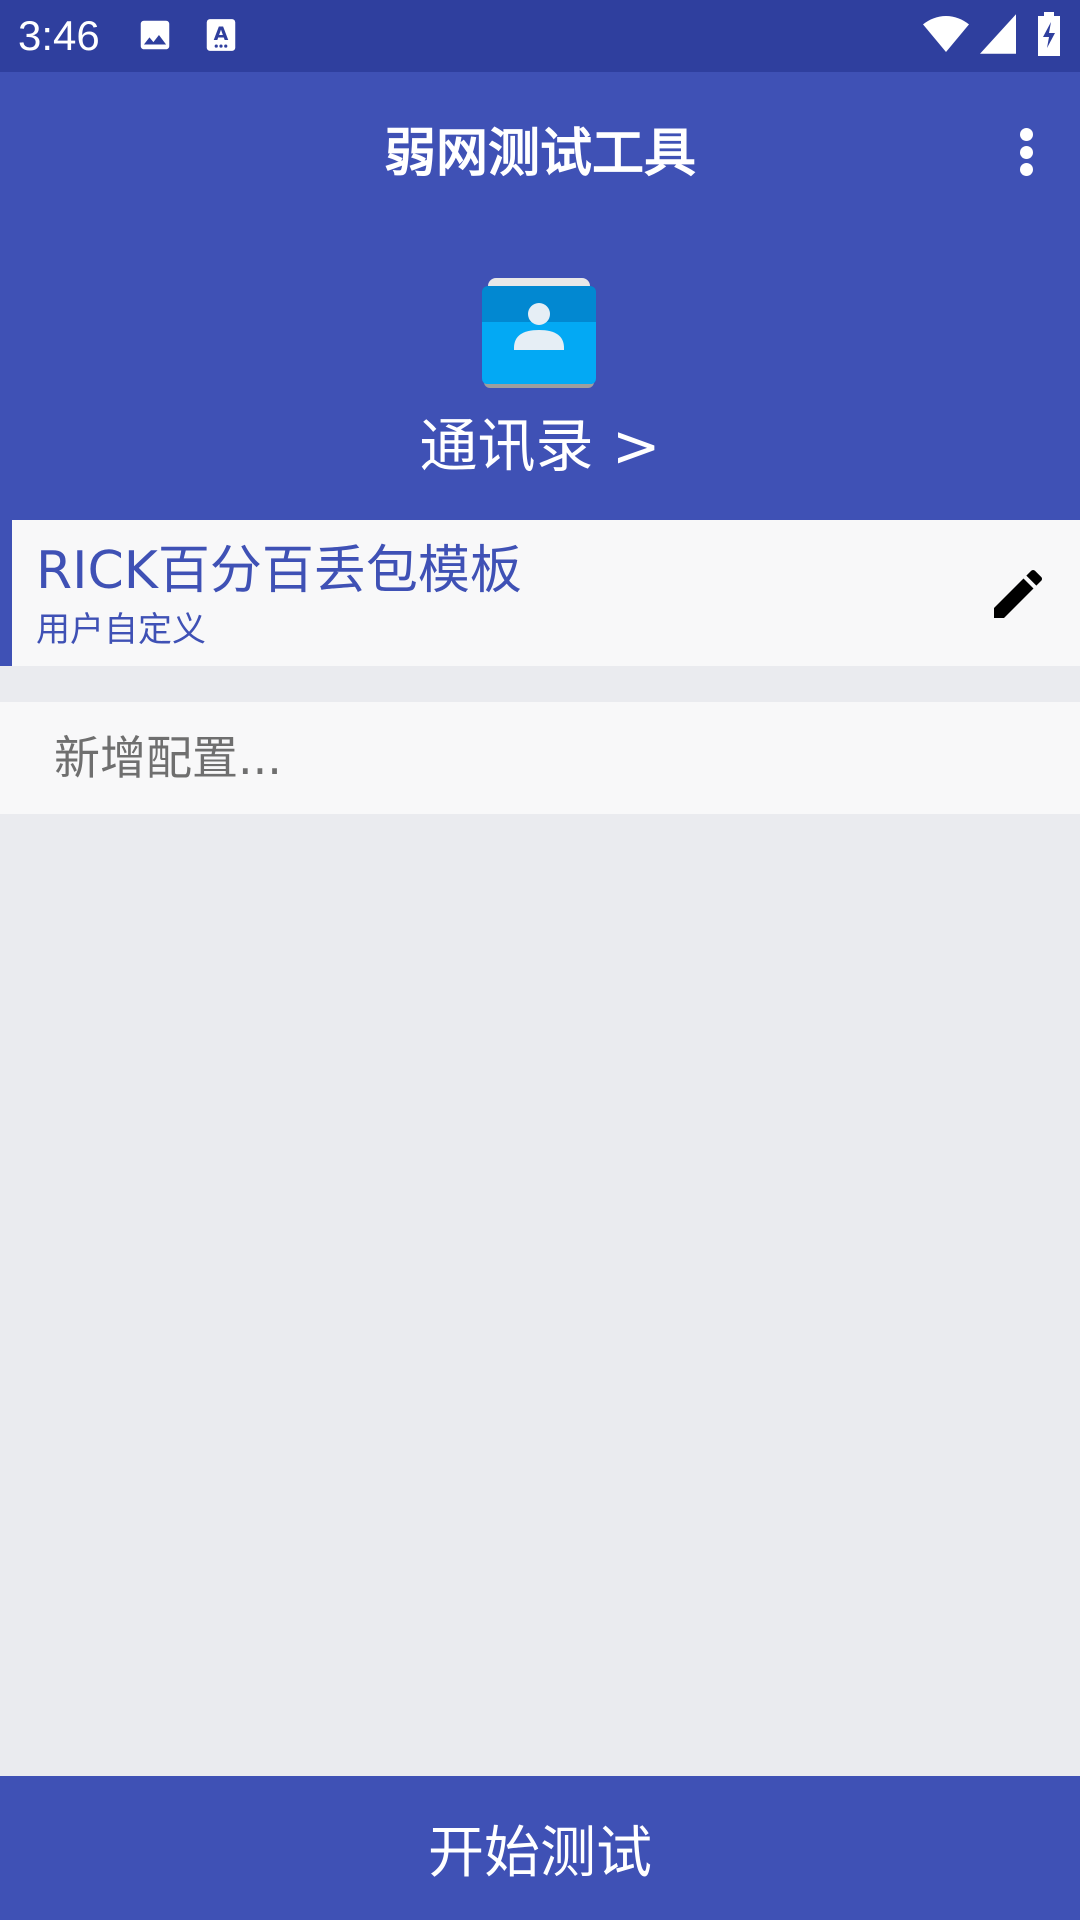 The height and width of the screenshot is (1920, 1080). Describe the element at coordinates (121, 630) in the screenshot. I see `config-subtitle: 用户自定义` at that location.